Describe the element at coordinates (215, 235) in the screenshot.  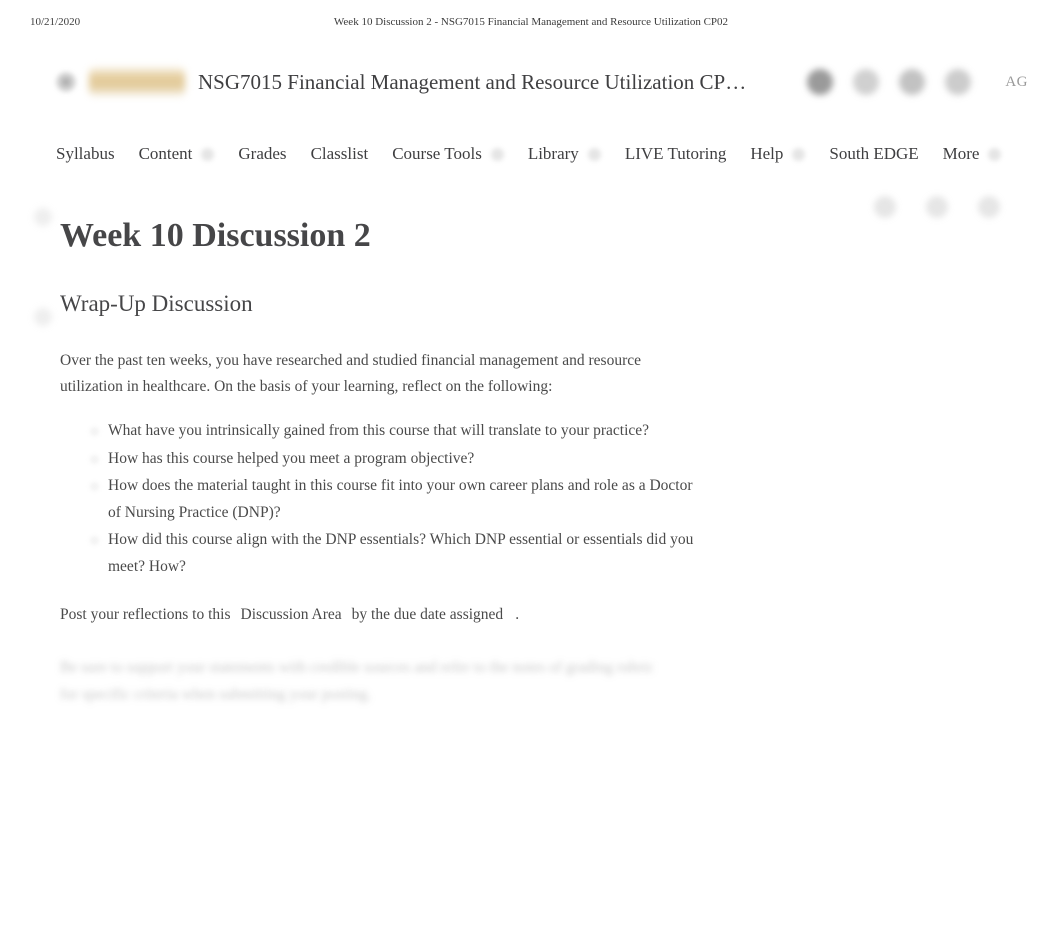
I see `page-title: Week 10 Discussion 2` at that location.